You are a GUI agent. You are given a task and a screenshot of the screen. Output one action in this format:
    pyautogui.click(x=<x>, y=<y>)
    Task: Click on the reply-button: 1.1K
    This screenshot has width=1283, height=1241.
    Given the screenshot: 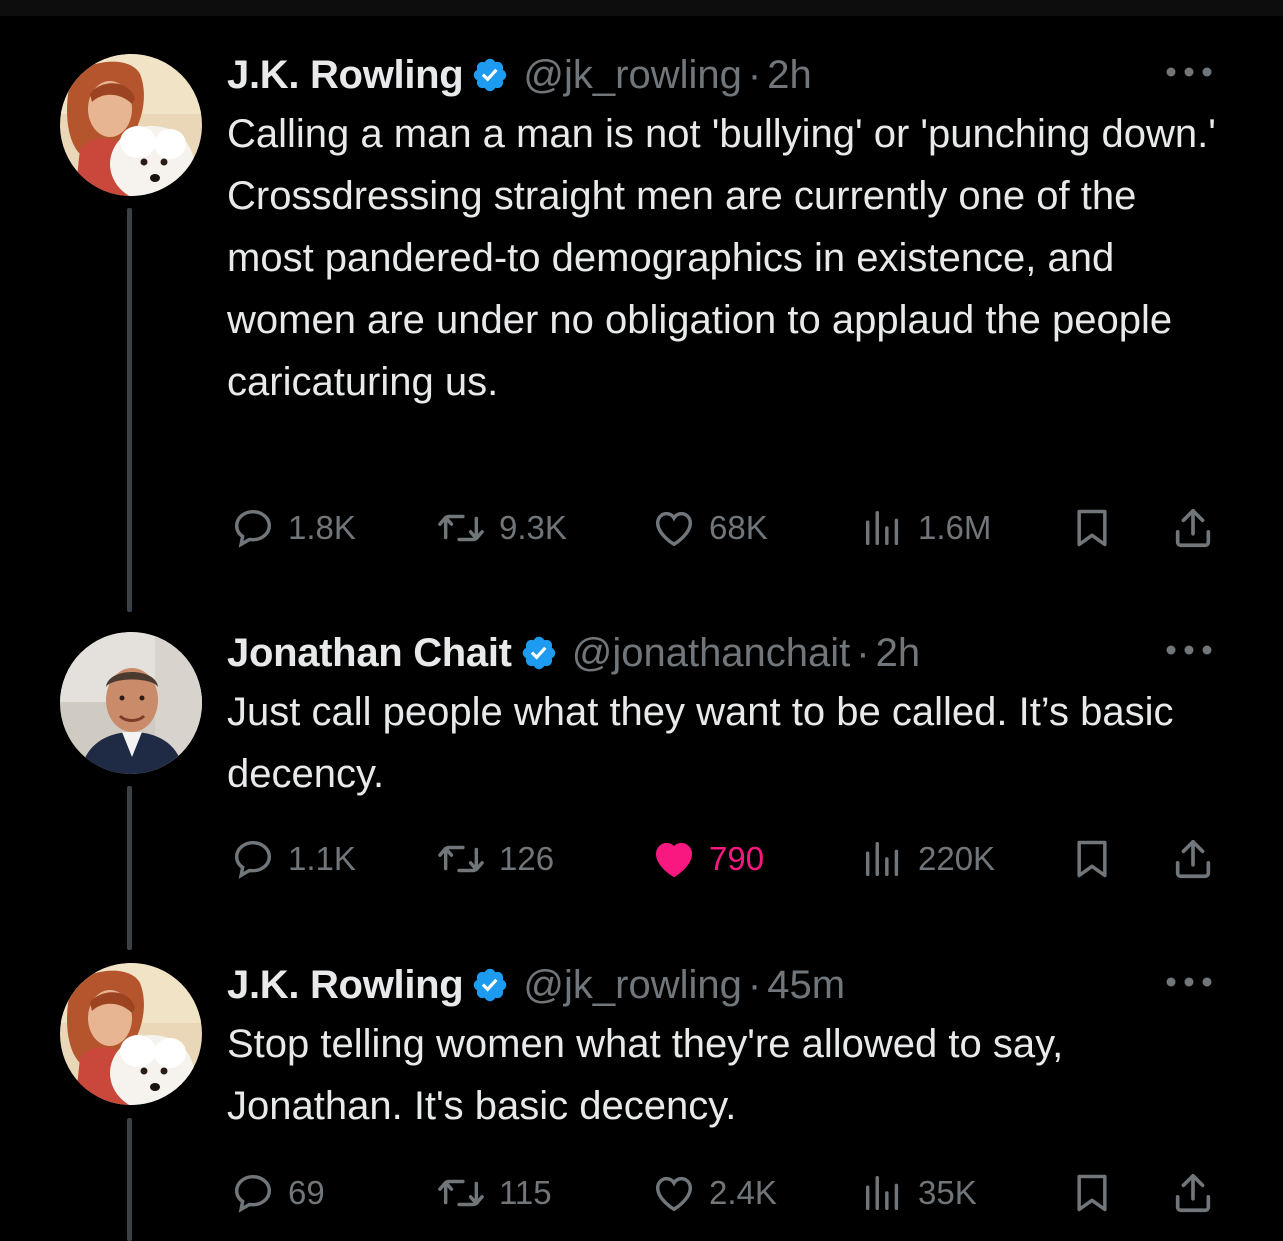 What is the action you would take?
    pyautogui.click(x=293, y=859)
    